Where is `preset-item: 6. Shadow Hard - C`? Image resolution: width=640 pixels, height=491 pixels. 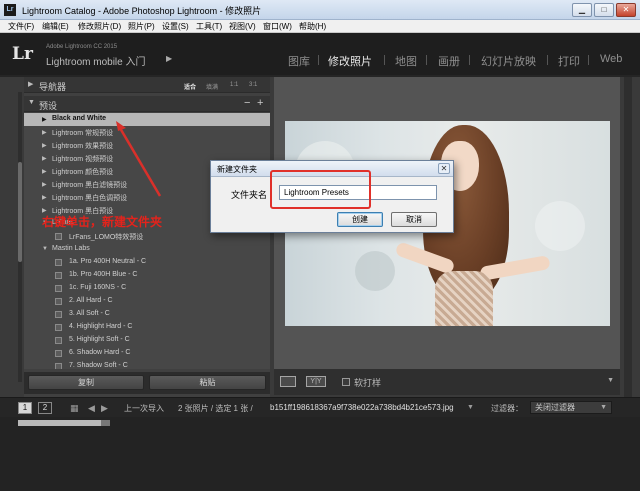
preset-item: 6. Shadow Hard - C is located at coordinates (147, 353).